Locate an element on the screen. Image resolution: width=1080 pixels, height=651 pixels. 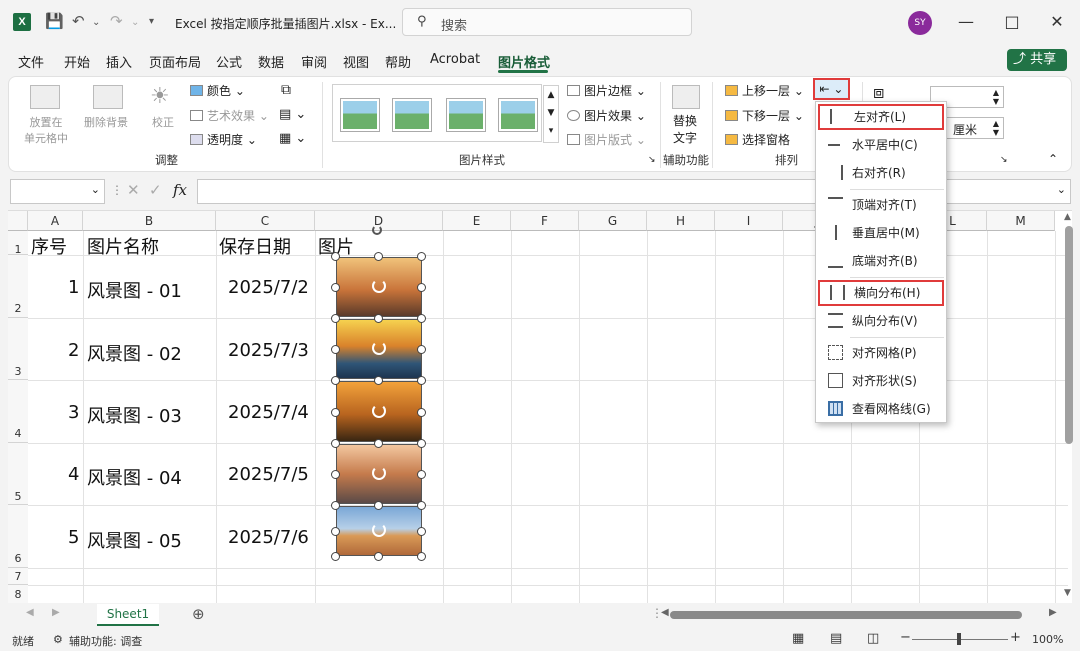
table-cell-name: 风景图 - 05 is located at coordinates (134, 540).